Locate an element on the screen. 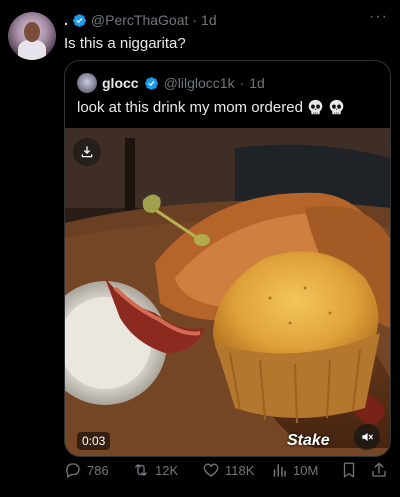 The width and height of the screenshot is (400, 497). quote-header: glocc @lilglocc1k · 1d is located at coordinates (171, 83).